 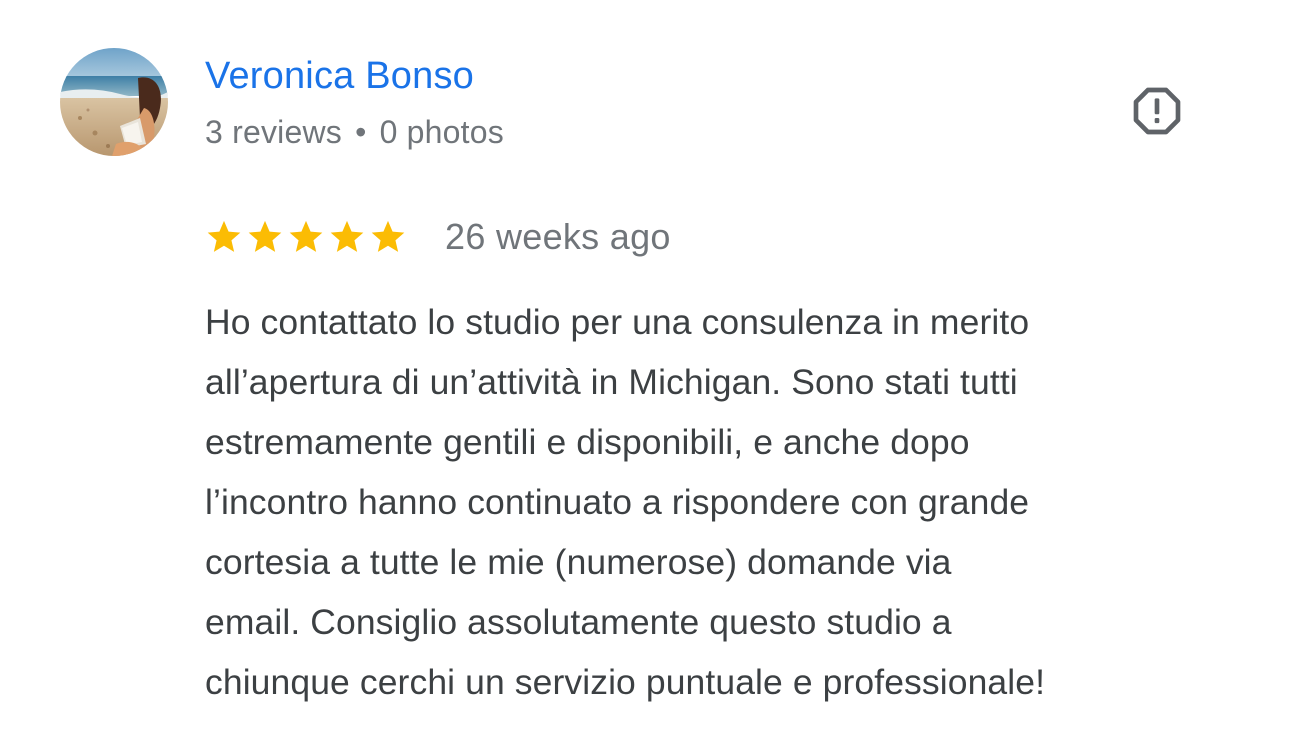 I want to click on rating-row: 26 weeks ago, so click(x=438, y=237).